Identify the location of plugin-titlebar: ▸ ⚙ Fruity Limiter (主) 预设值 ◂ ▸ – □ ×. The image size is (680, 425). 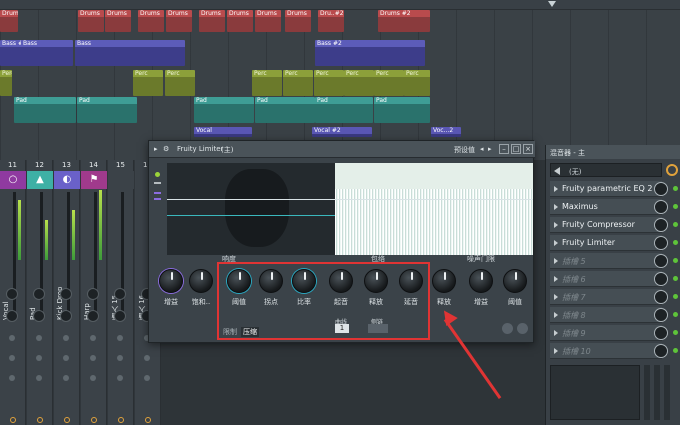
(342, 149).